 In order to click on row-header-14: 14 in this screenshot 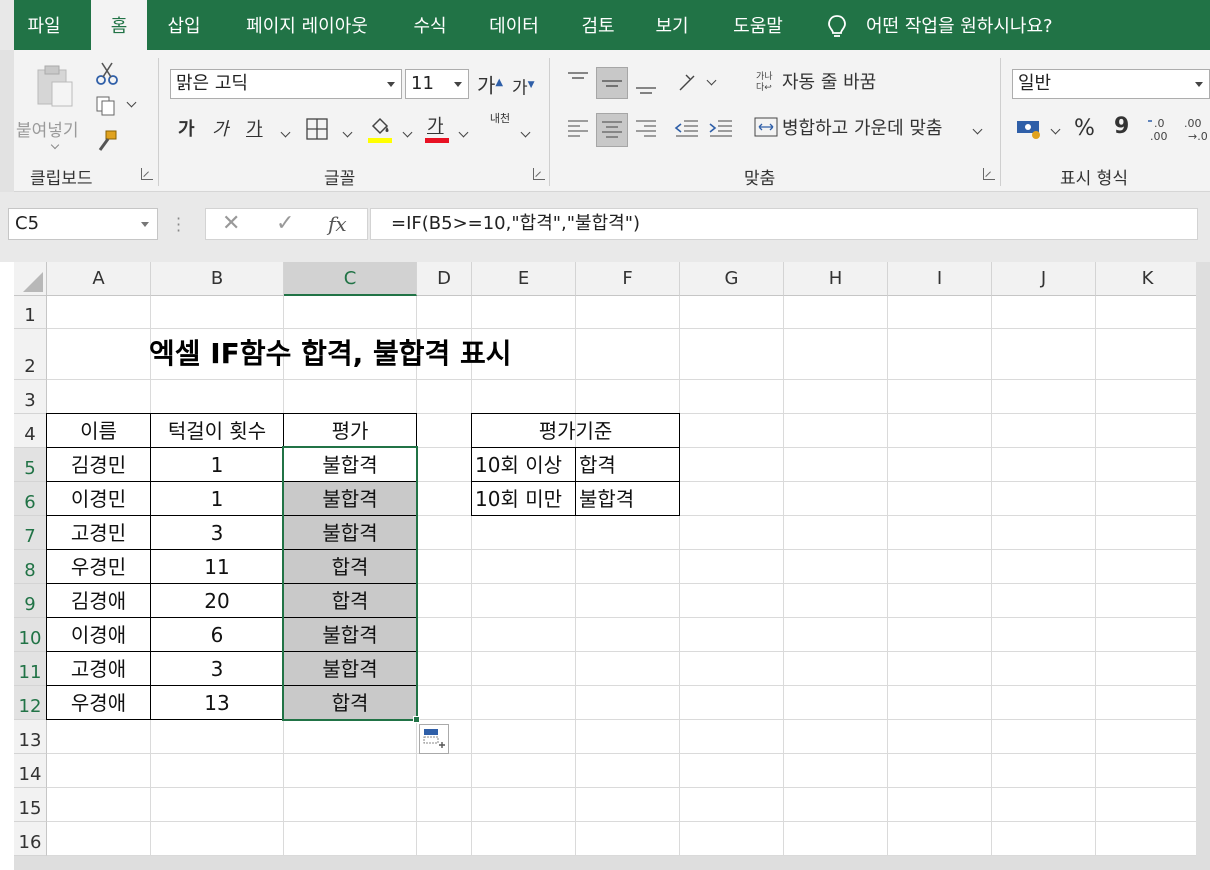, I will do `click(30, 771)`.